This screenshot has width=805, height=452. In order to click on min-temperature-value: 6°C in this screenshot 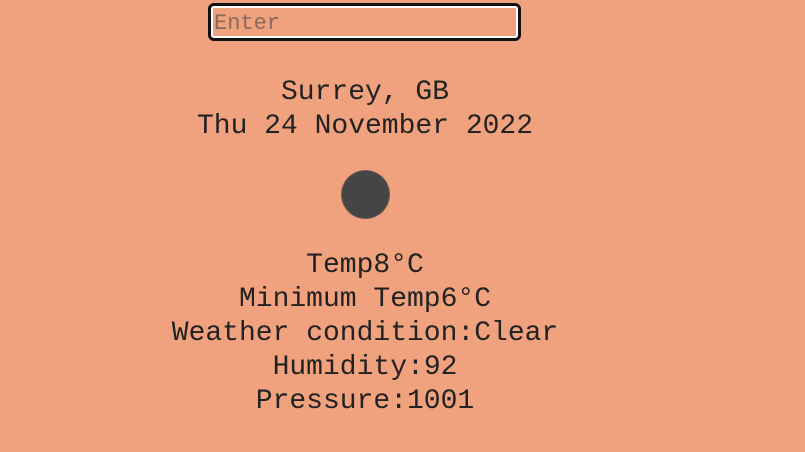, I will do `click(466, 299)`.